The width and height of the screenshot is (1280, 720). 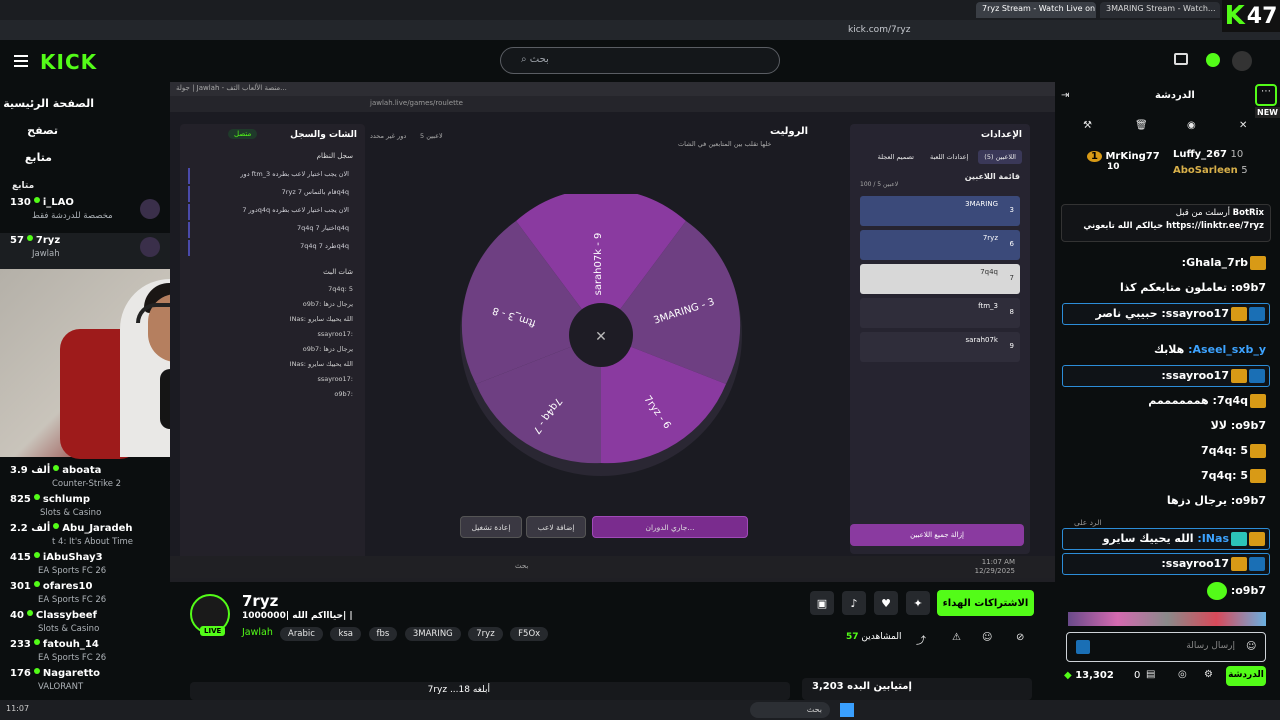 What do you see at coordinates (956, 637) in the screenshot?
I see `report-icon: ⚠` at bounding box center [956, 637].